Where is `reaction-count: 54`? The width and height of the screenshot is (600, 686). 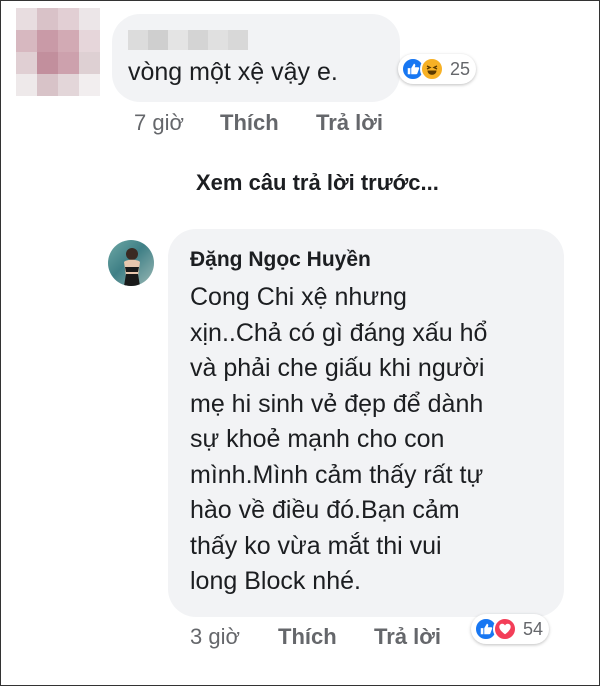
reaction-count: 54 is located at coordinates (533, 628).